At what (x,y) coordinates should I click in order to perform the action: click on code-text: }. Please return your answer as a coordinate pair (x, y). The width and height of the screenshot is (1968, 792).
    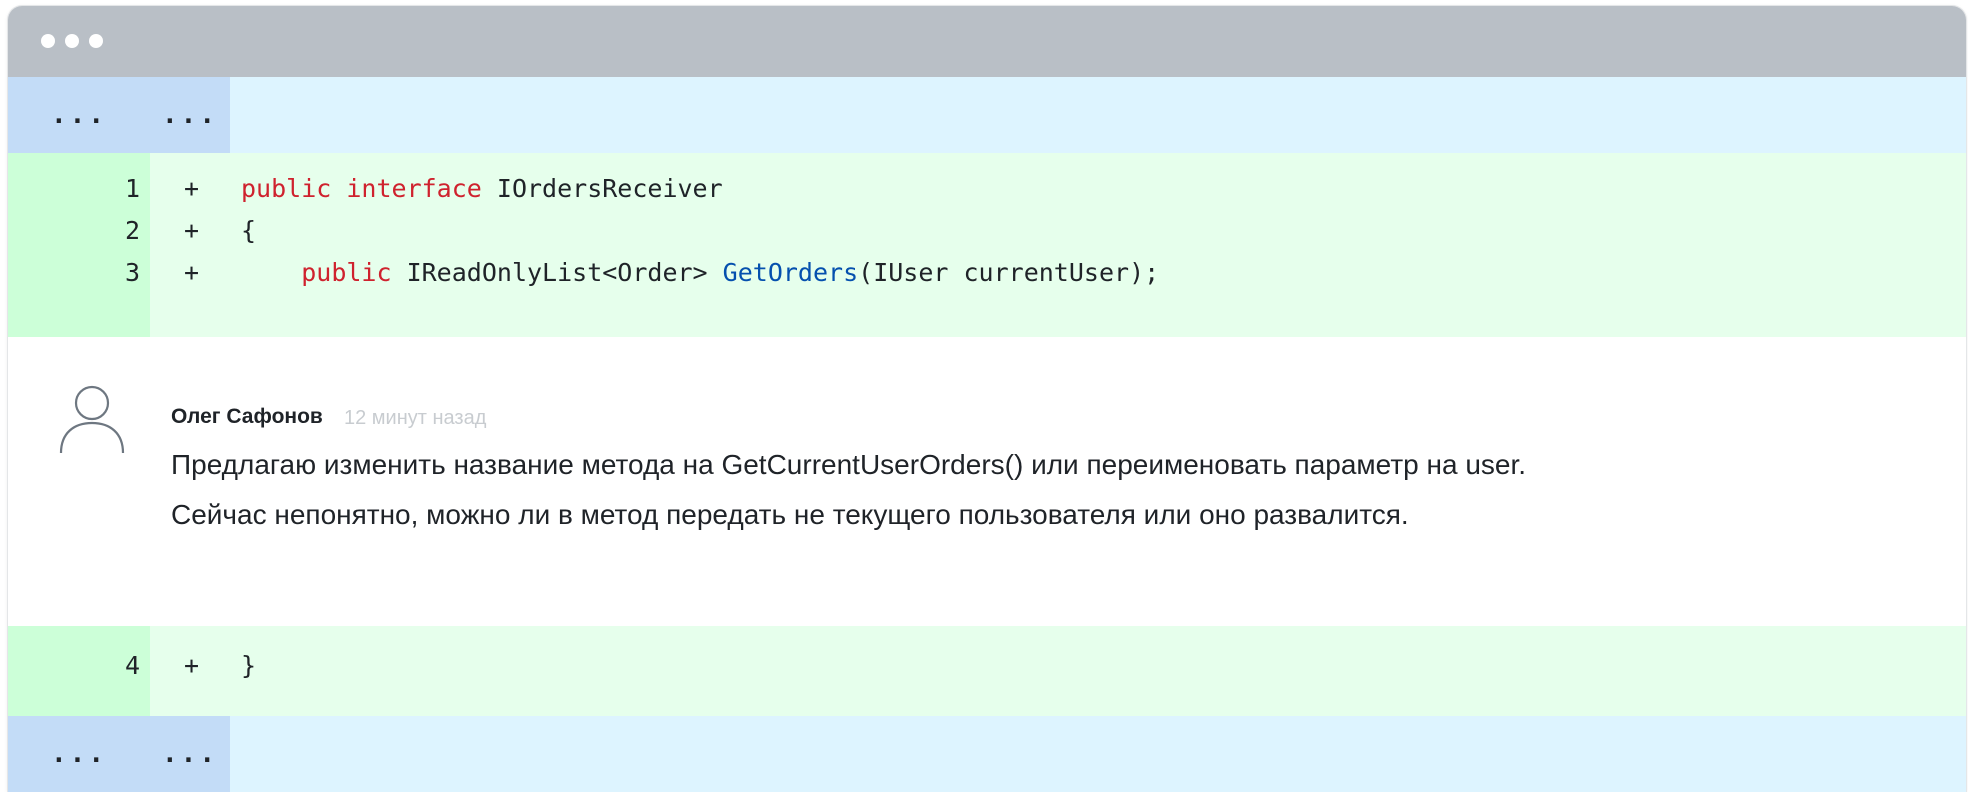
    Looking at the image, I should click on (248, 666).